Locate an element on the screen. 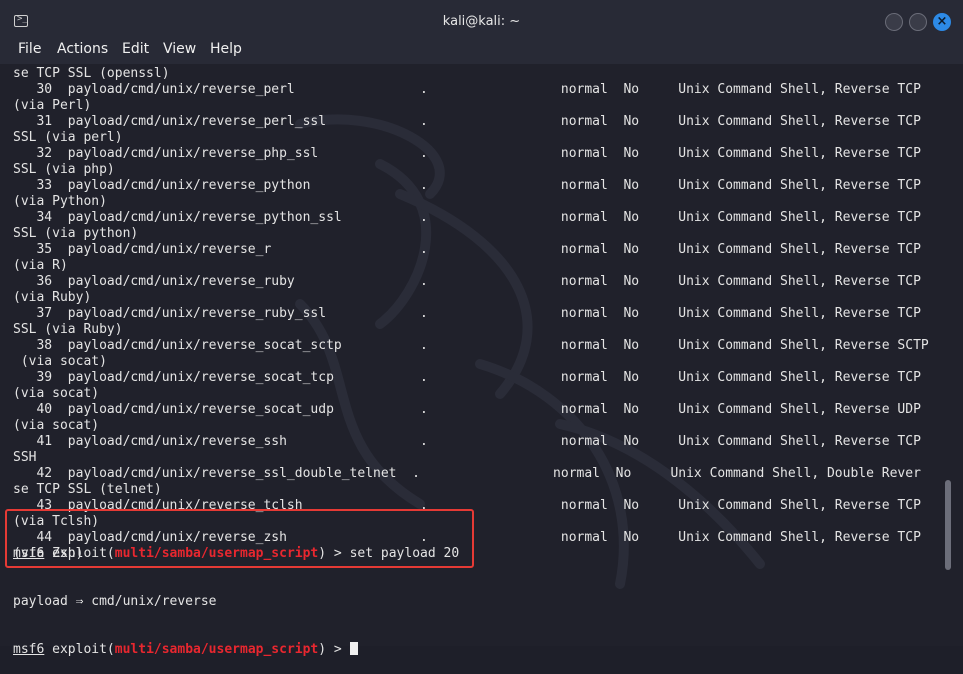  minimize-button is located at coordinates (894, 22).